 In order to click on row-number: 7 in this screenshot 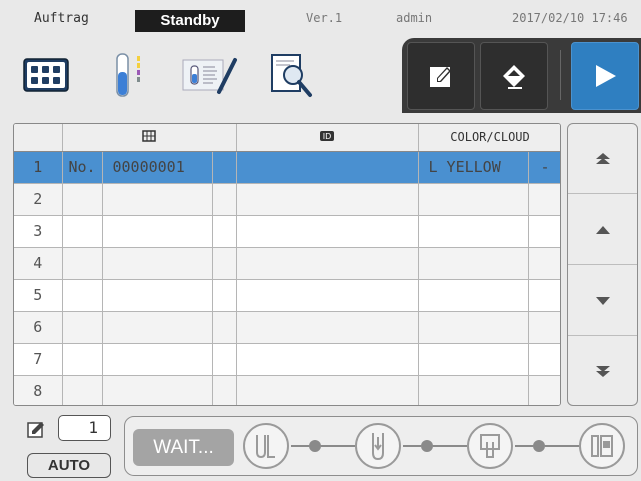, I will do `click(38, 359)`.